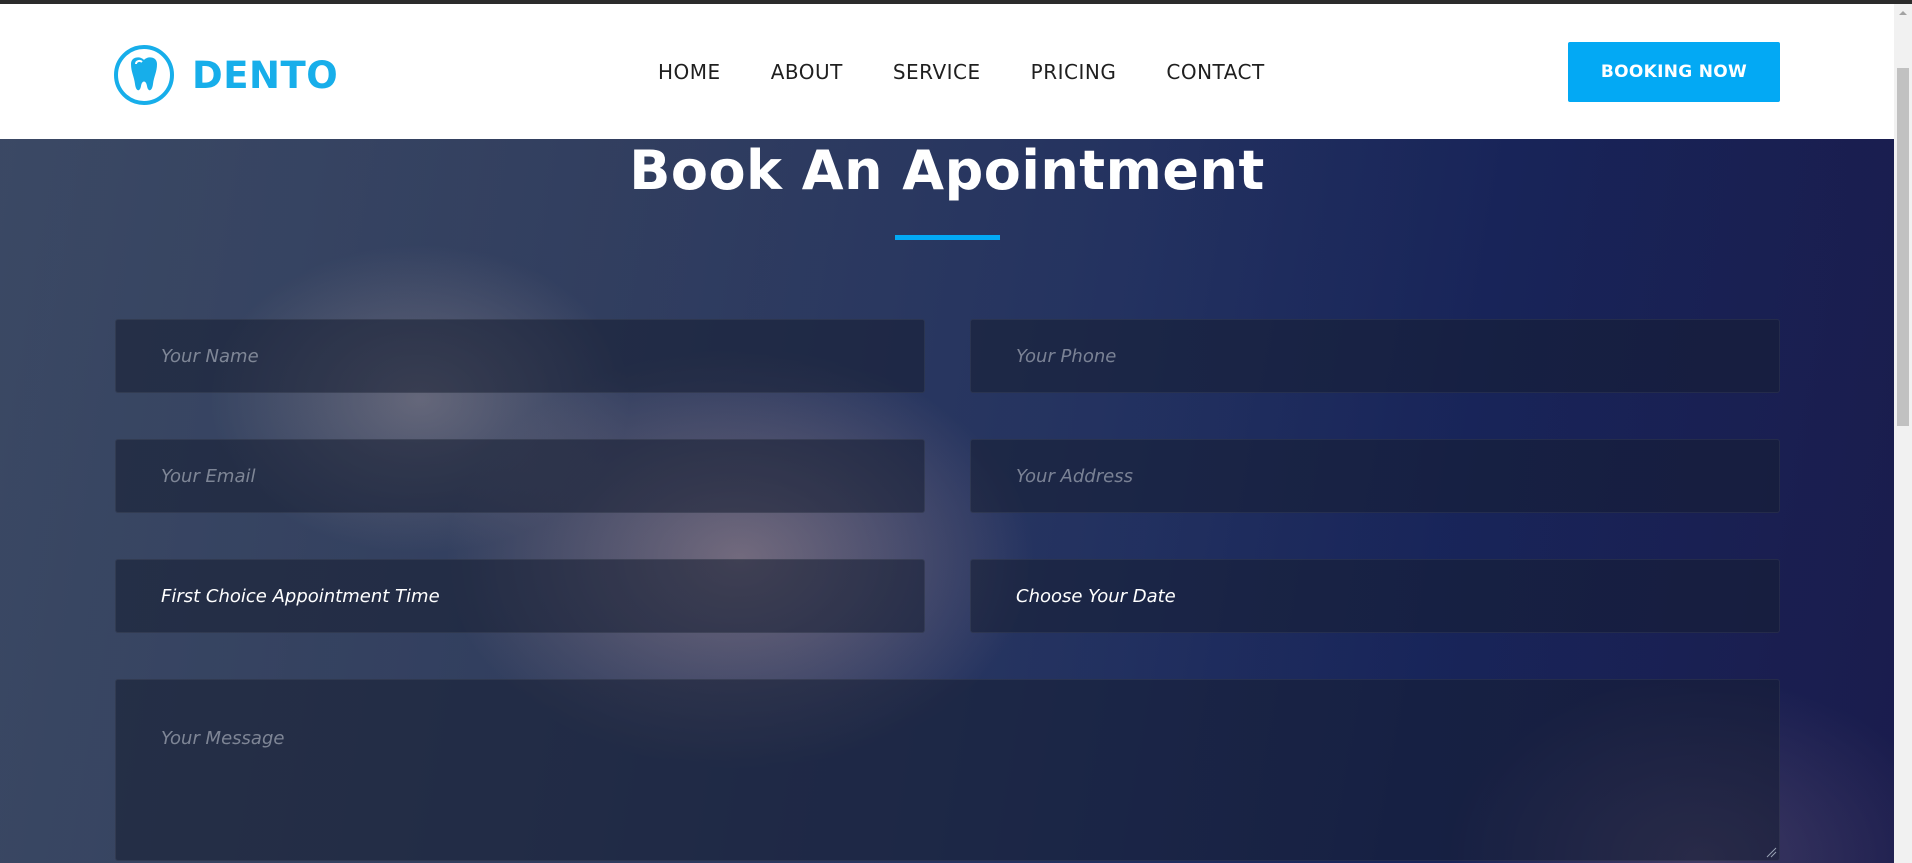 The image size is (1912, 863). I want to click on email-field: Your Email, so click(520, 476).